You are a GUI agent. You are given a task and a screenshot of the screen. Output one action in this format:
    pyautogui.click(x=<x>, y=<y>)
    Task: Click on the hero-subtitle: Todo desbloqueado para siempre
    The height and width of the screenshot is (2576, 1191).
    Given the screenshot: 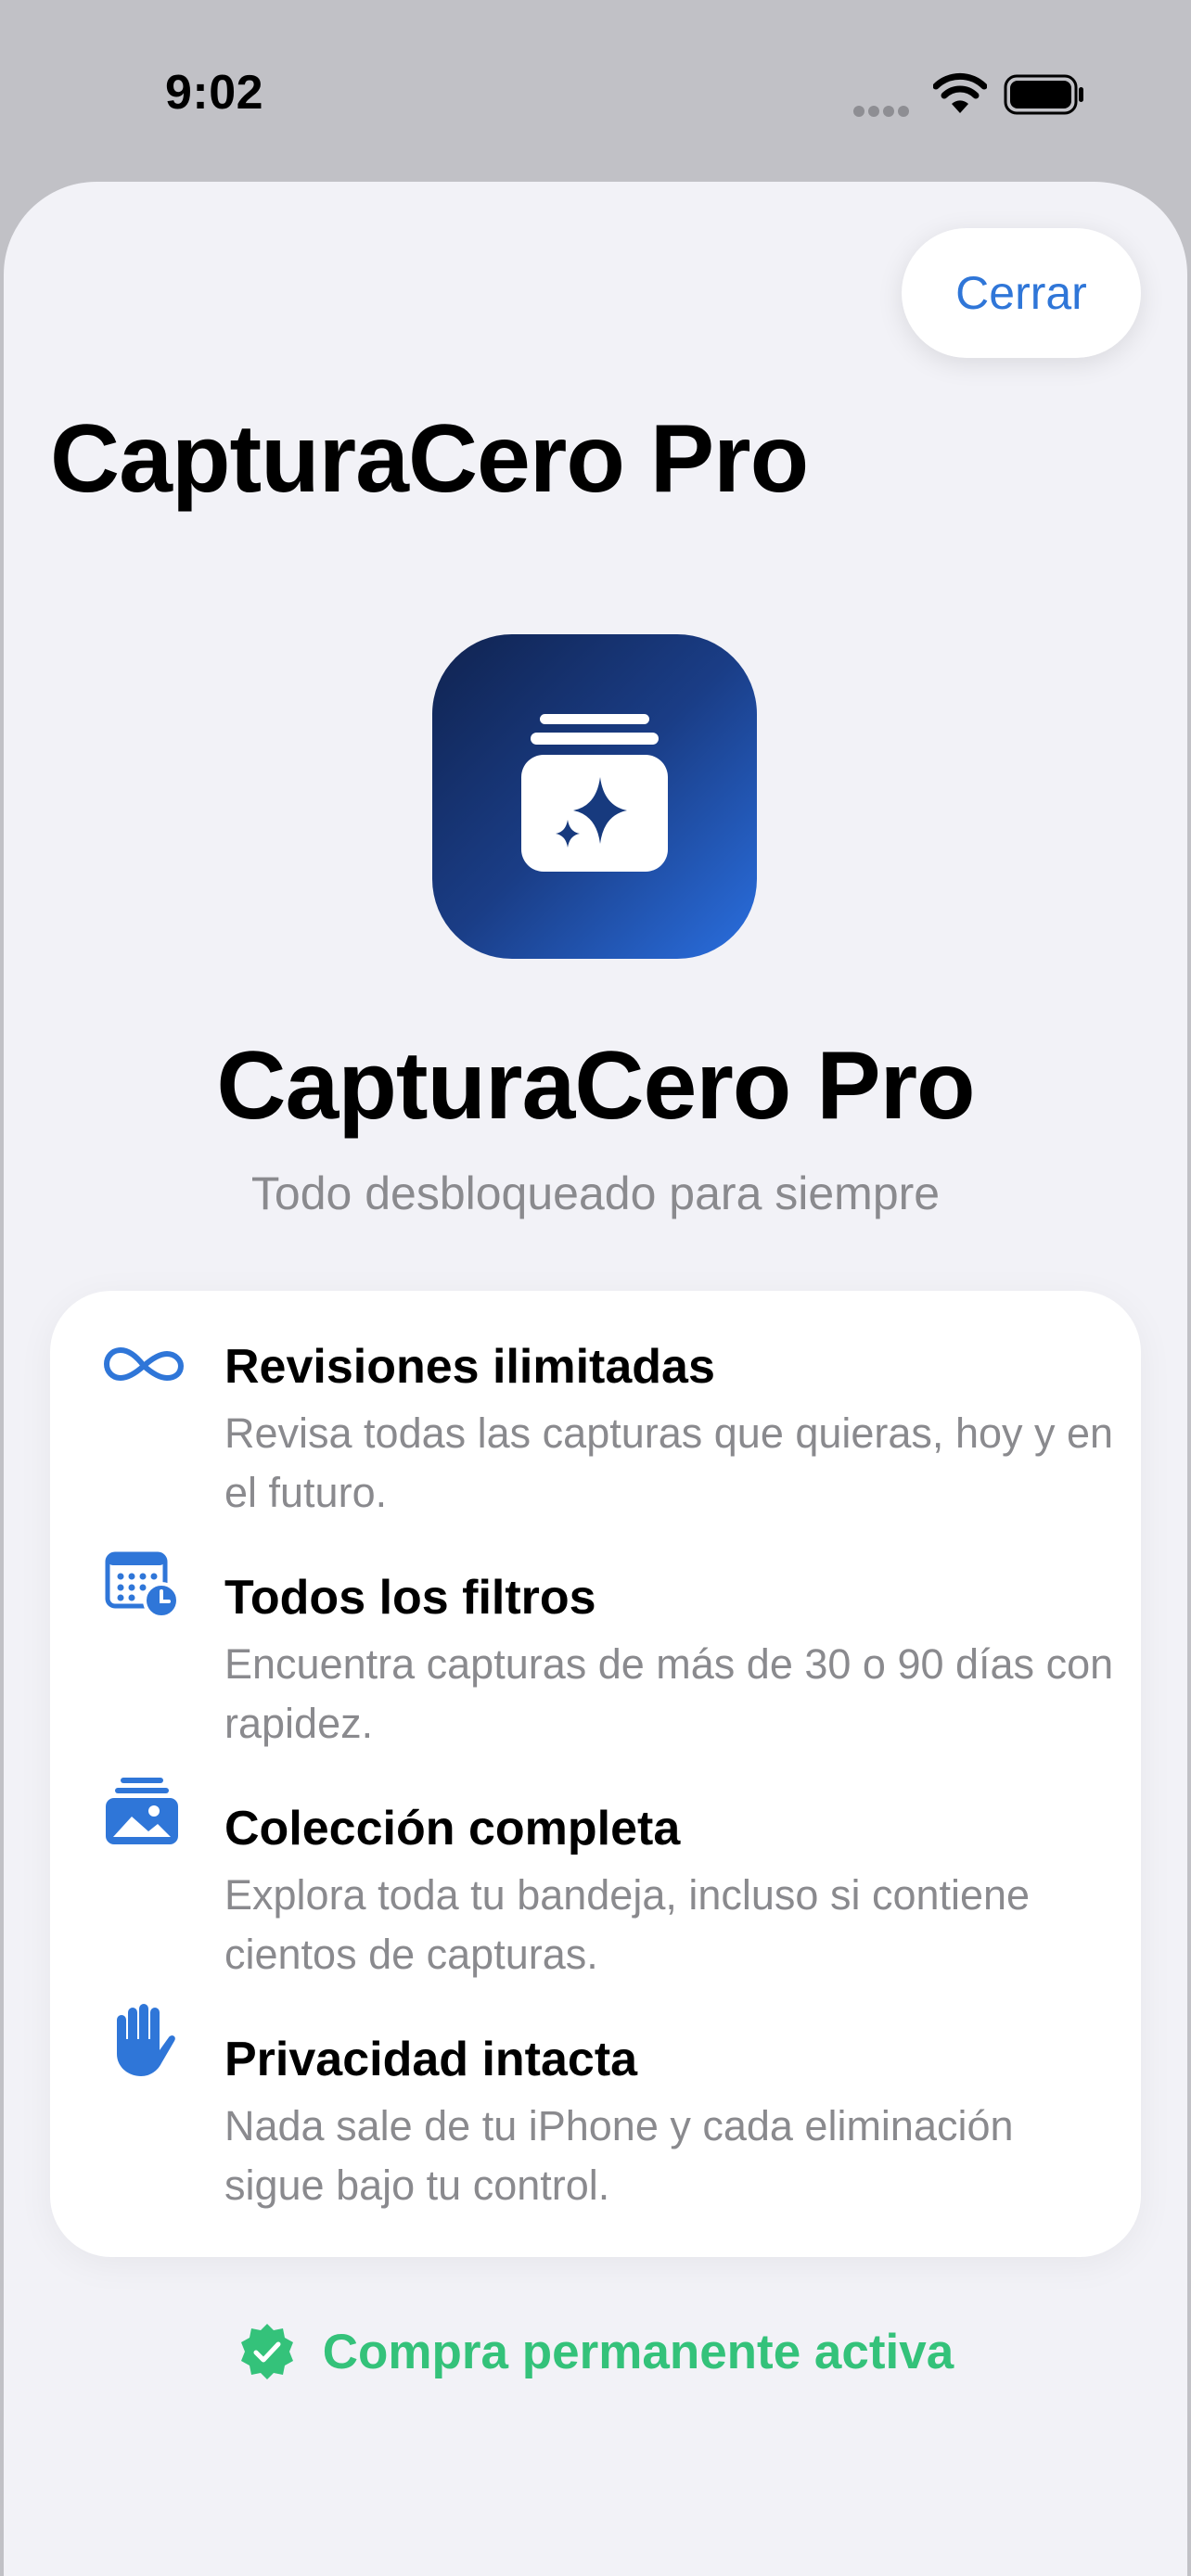 What is the action you would take?
    pyautogui.click(x=595, y=1193)
    